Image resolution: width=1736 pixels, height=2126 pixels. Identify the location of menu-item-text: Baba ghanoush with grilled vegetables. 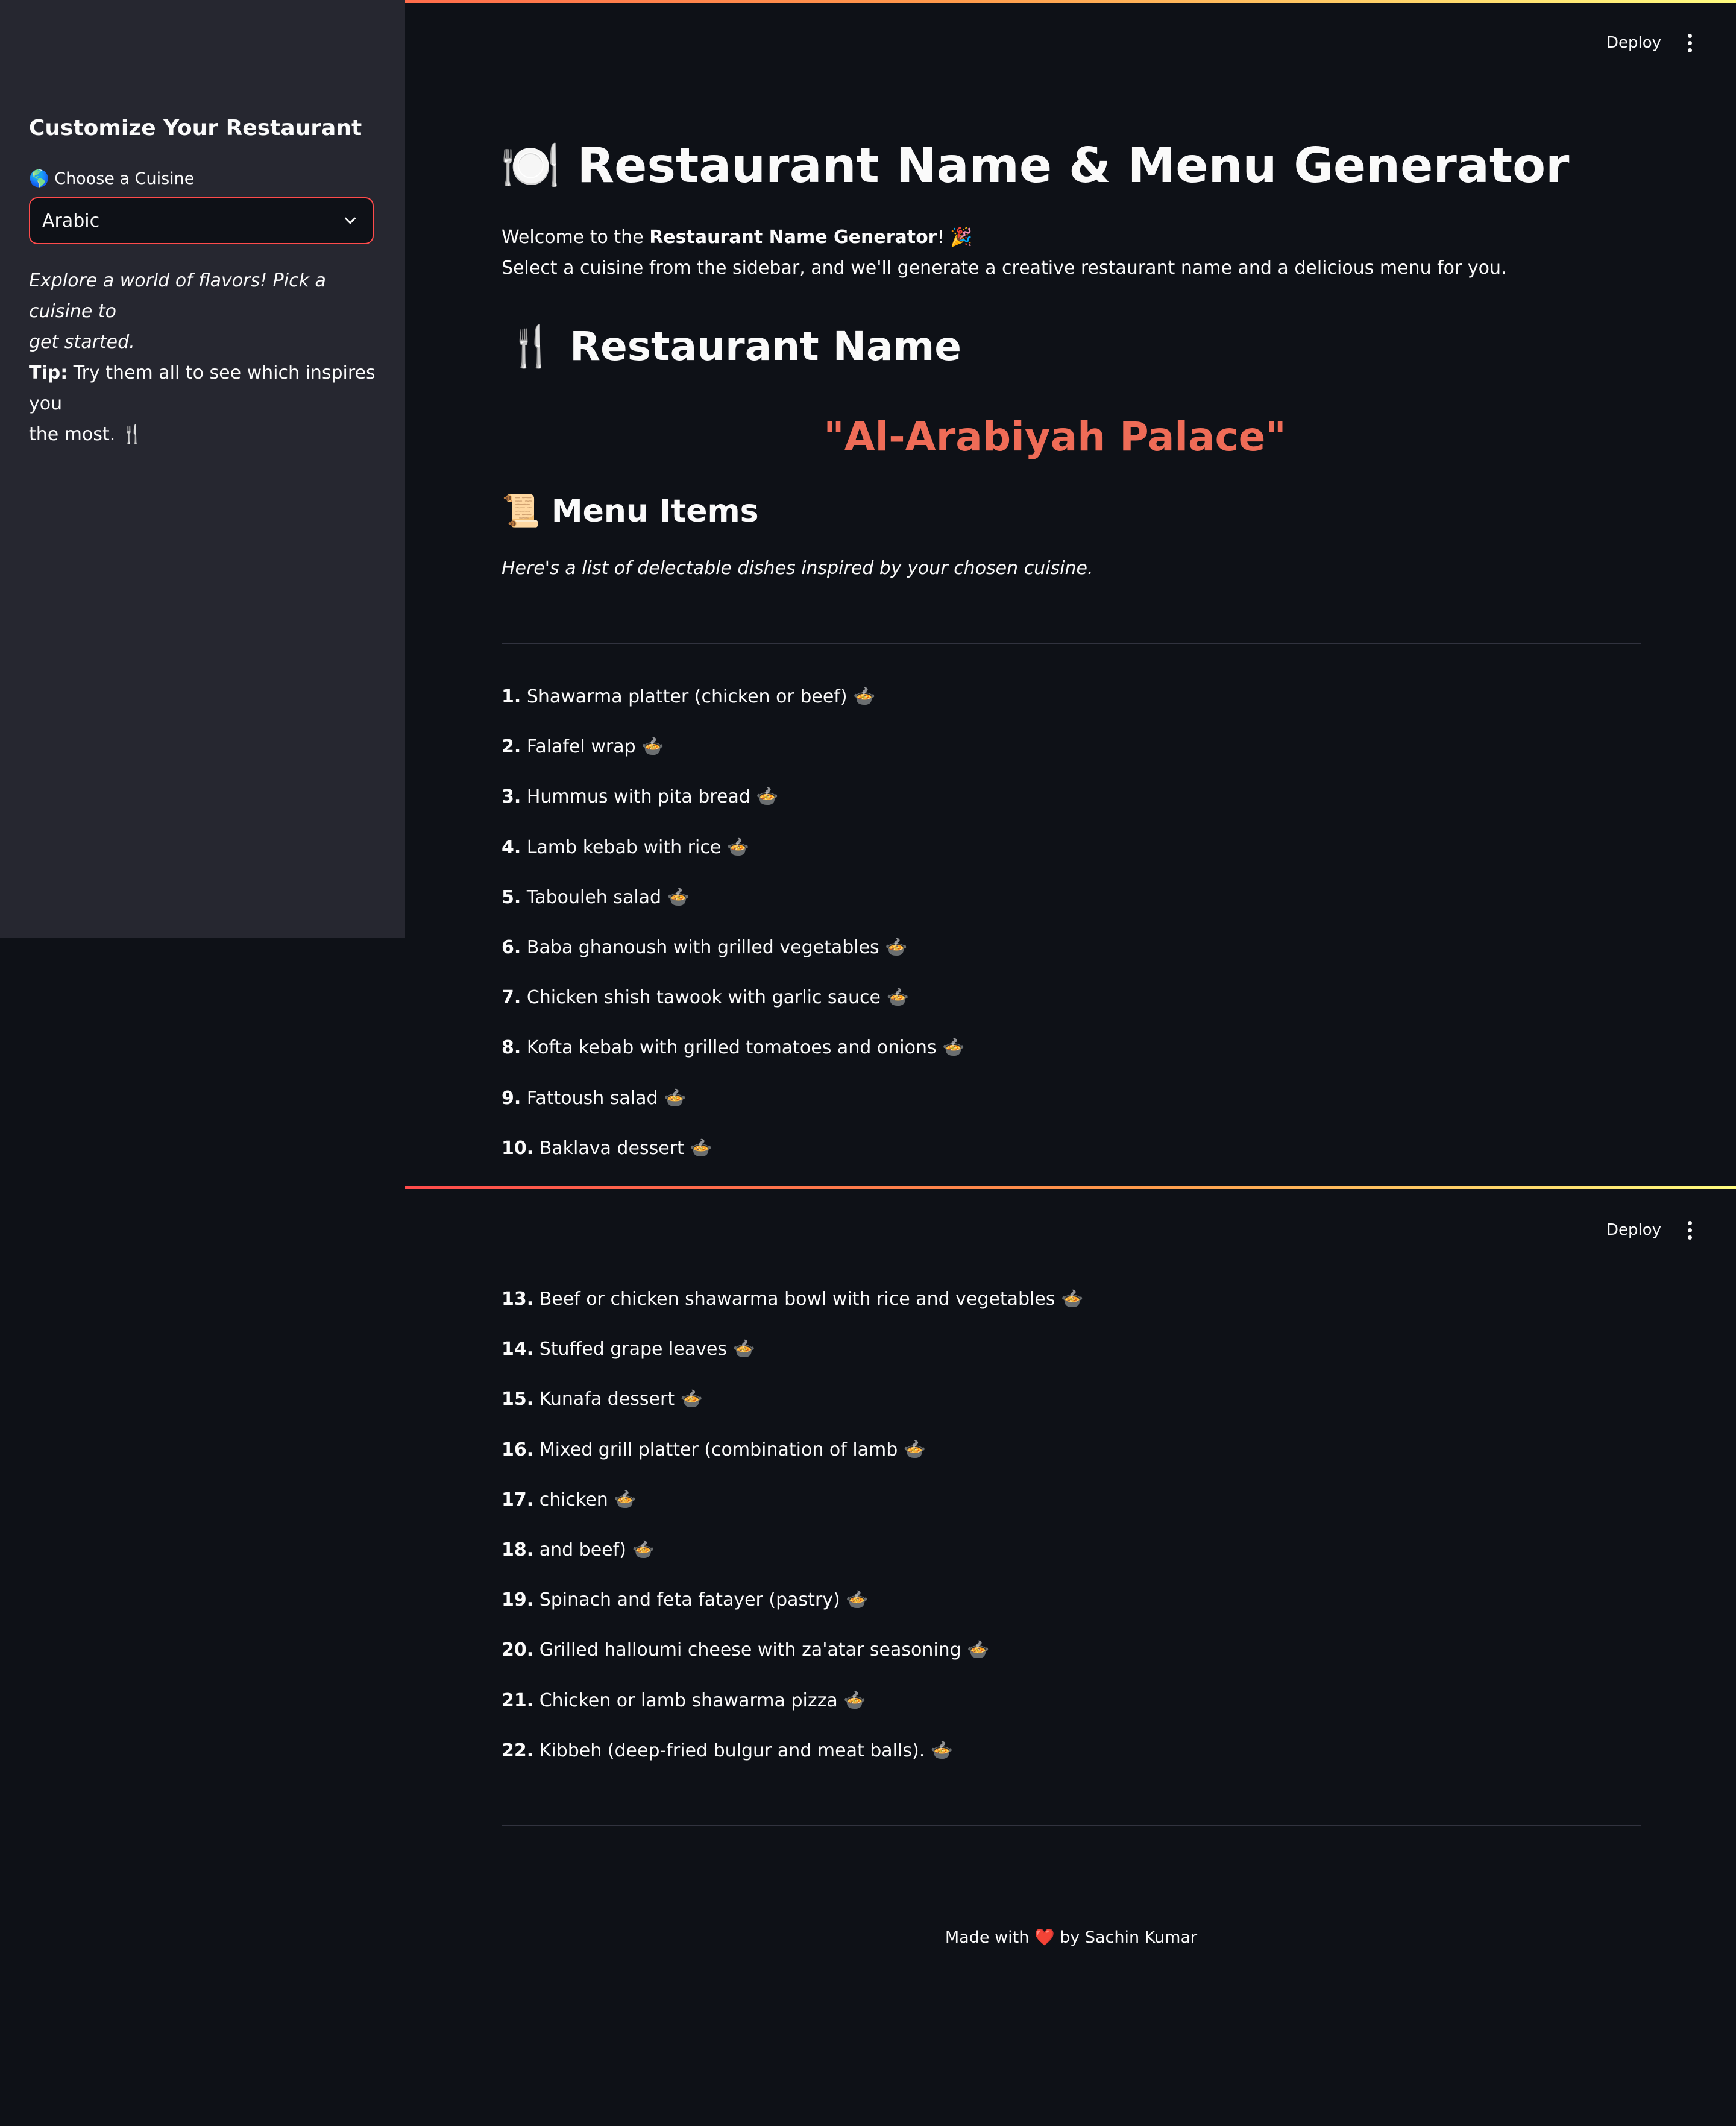
(702, 947).